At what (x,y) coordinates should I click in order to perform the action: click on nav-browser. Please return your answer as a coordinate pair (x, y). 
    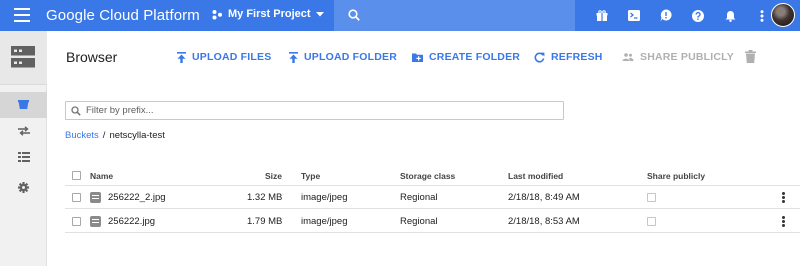
    Looking at the image, I should click on (23, 105).